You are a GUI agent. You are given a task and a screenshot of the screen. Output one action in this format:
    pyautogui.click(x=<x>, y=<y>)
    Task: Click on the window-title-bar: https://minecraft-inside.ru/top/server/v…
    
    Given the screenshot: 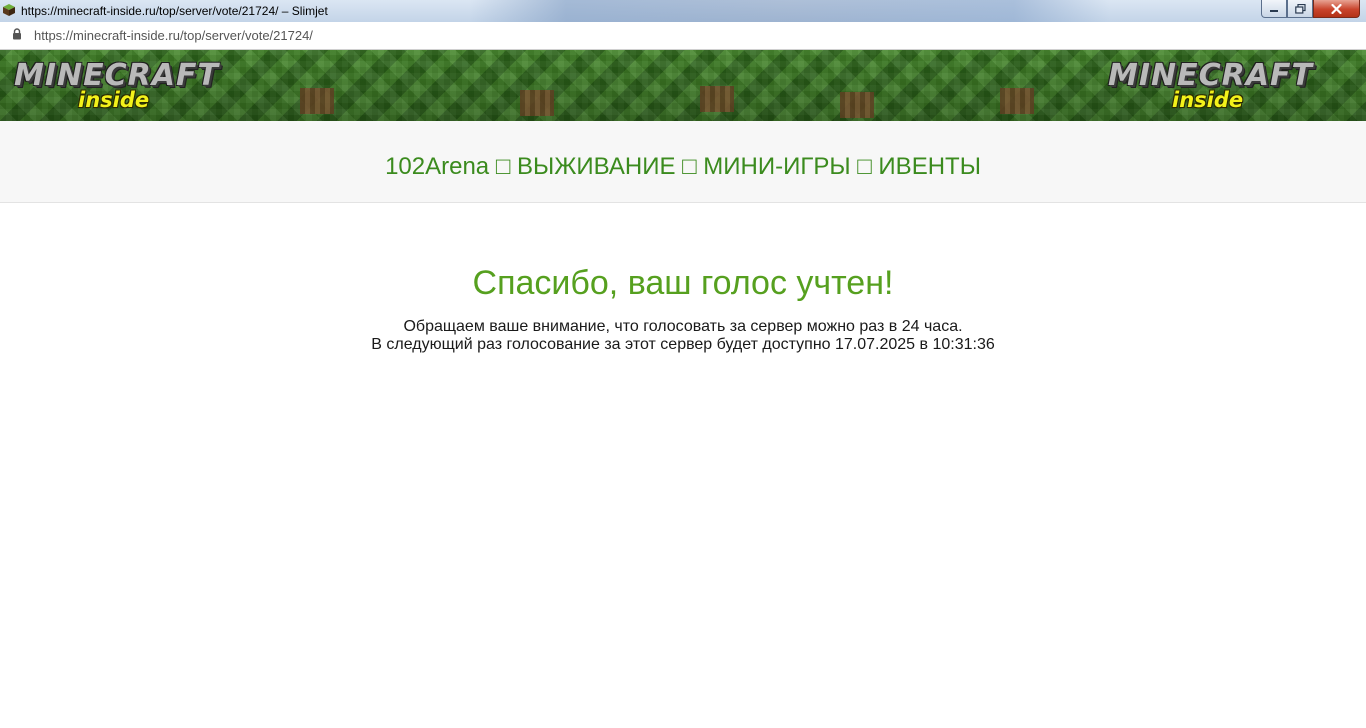 What is the action you would take?
    pyautogui.click(x=683, y=11)
    